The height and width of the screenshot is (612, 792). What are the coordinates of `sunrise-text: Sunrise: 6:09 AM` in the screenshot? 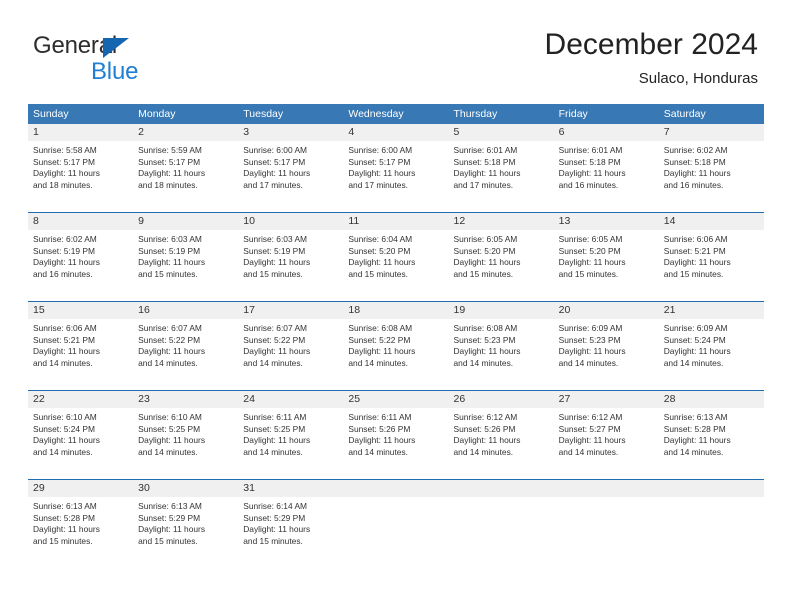 It's located at (695, 328).